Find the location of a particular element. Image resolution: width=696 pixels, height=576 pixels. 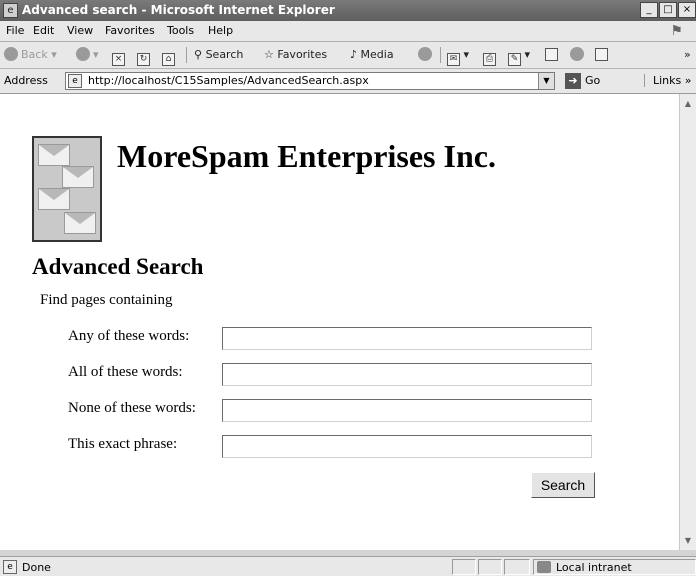

menu-help: Help is located at coordinates (220, 31).